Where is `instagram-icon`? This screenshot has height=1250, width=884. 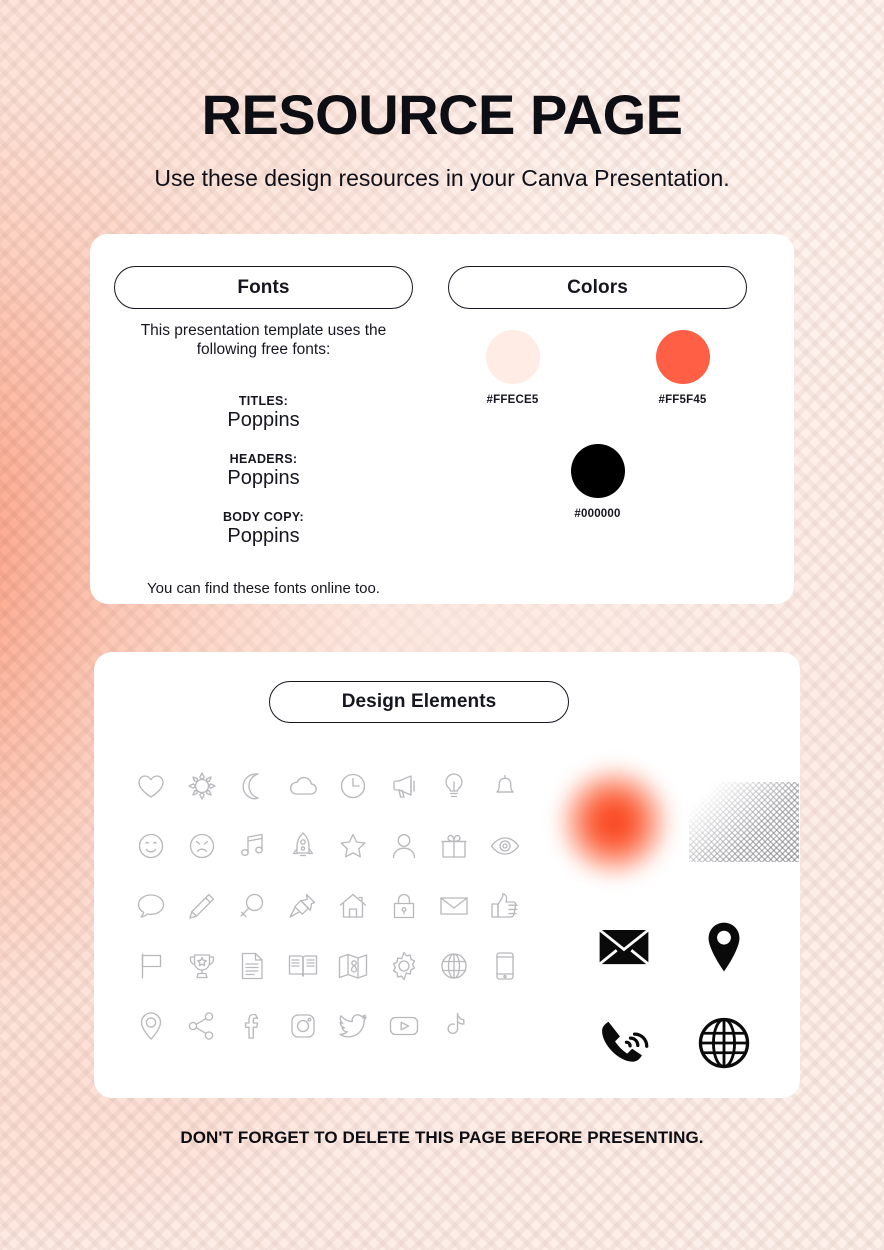
instagram-icon is located at coordinates (303, 1026).